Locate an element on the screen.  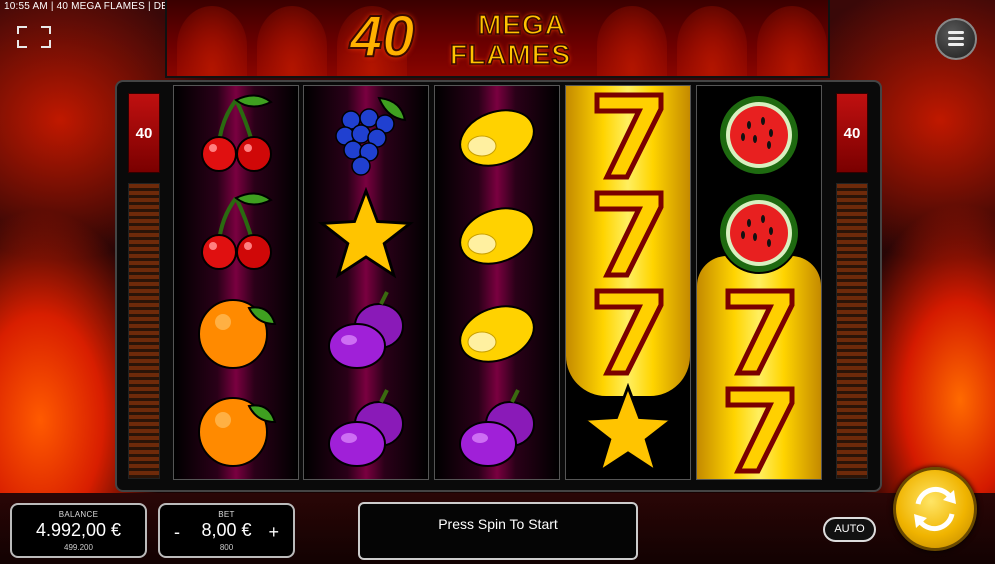
status-text: 10:55 AM | 40 MEGA FLAMES | DEMO is located at coordinates (94, 6).